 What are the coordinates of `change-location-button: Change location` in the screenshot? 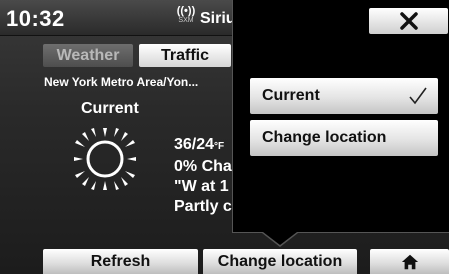 It's located at (280, 261).